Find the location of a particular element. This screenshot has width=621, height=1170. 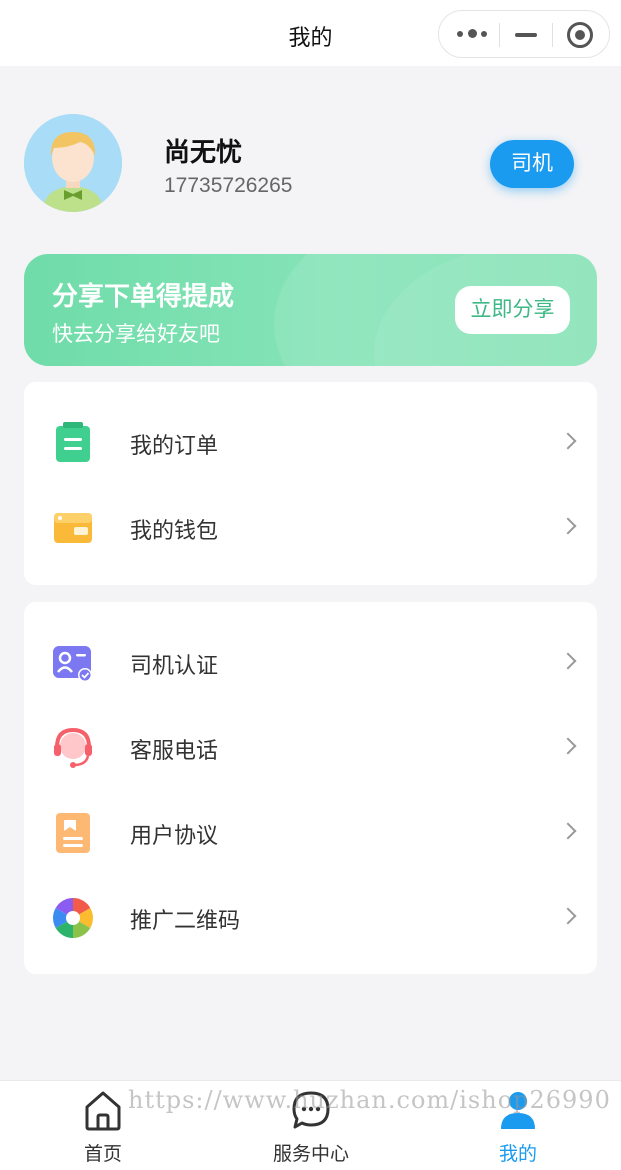

watermark-text: https://www.huzhan.com/ishop26990 is located at coordinates (369, 1100).